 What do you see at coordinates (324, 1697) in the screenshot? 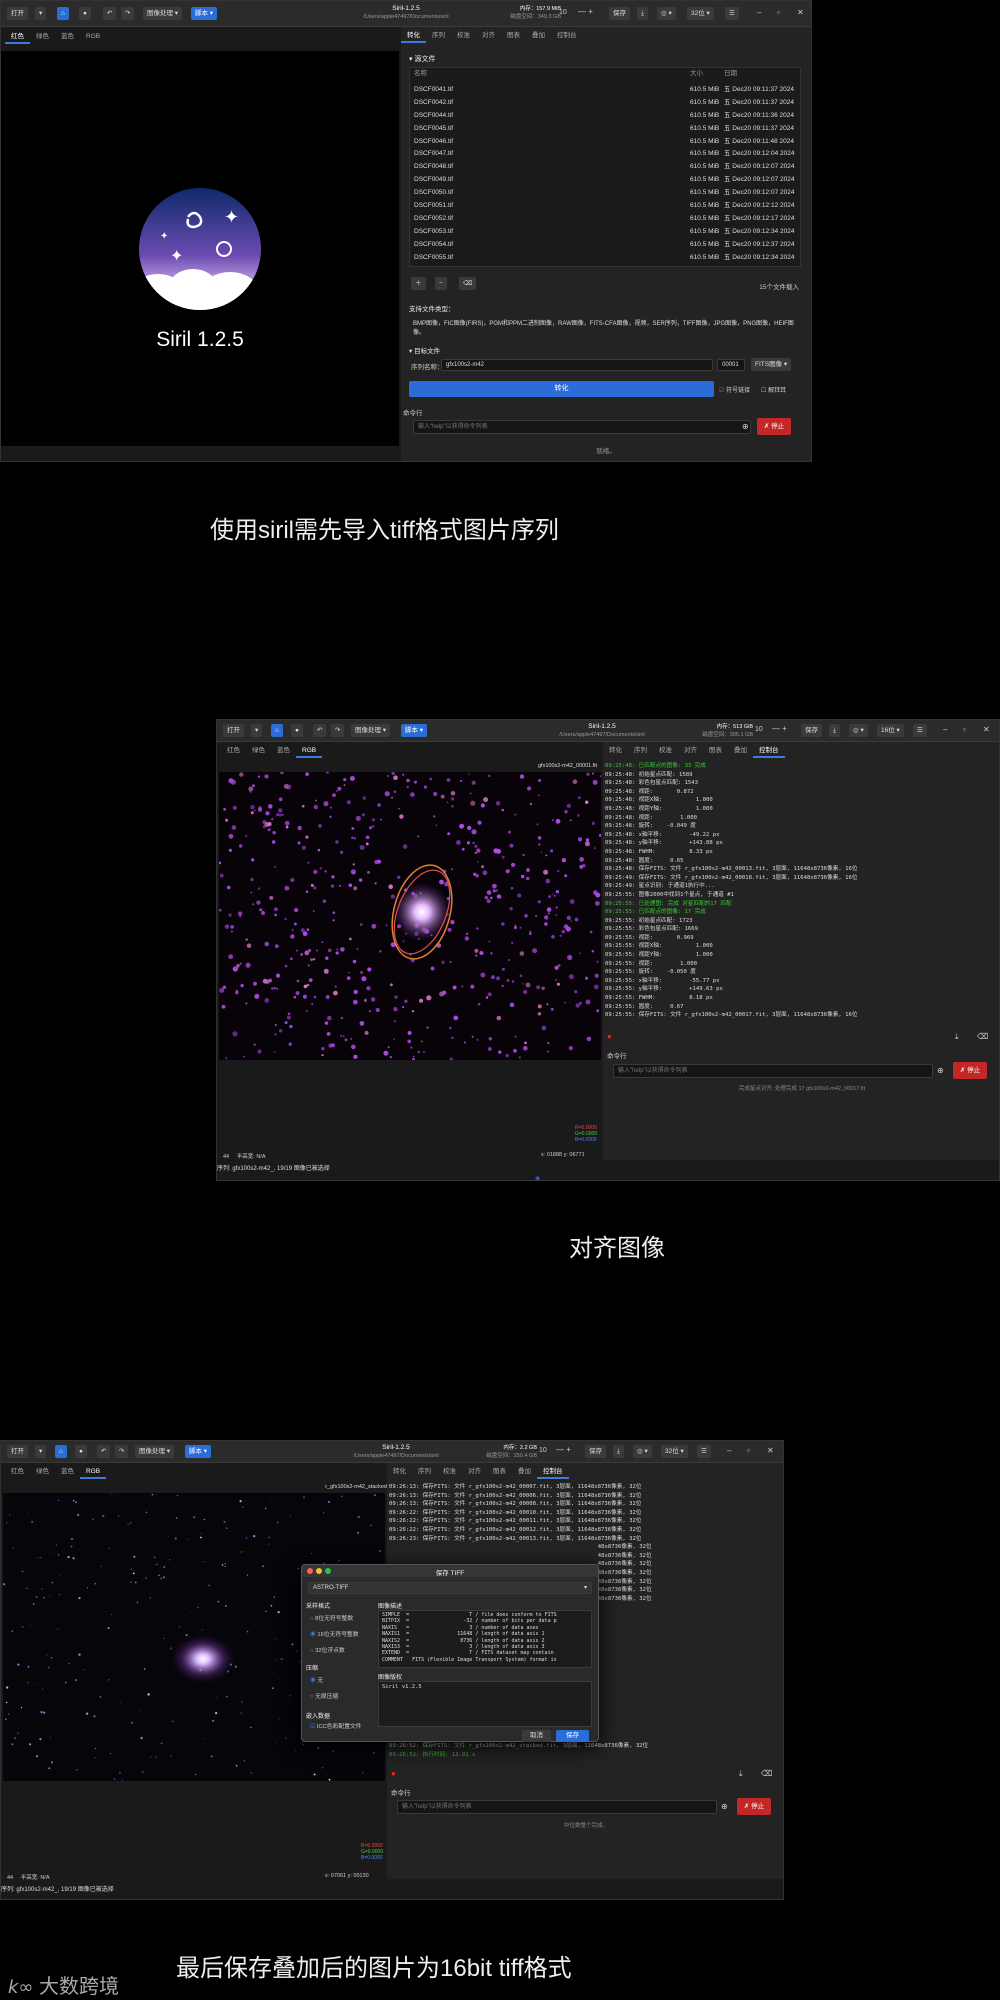
I see `radio-option: ○ 无损压缩` at bounding box center [324, 1697].